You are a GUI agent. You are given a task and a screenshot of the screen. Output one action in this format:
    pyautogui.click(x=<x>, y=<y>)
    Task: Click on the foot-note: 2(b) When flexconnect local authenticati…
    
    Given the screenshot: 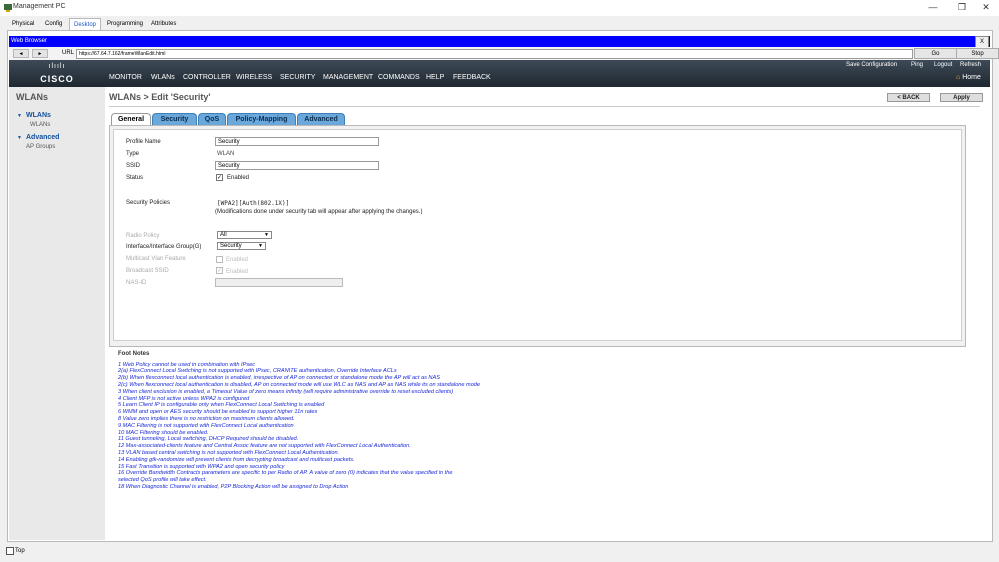 What is the action you would take?
    pyautogui.click(x=279, y=378)
    